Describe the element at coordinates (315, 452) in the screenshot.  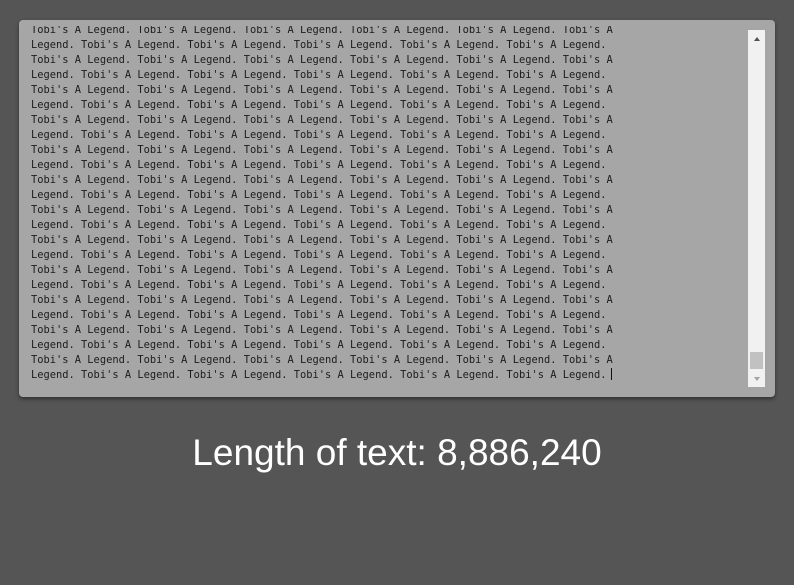
I see `text-length-prefix: Length of text:` at that location.